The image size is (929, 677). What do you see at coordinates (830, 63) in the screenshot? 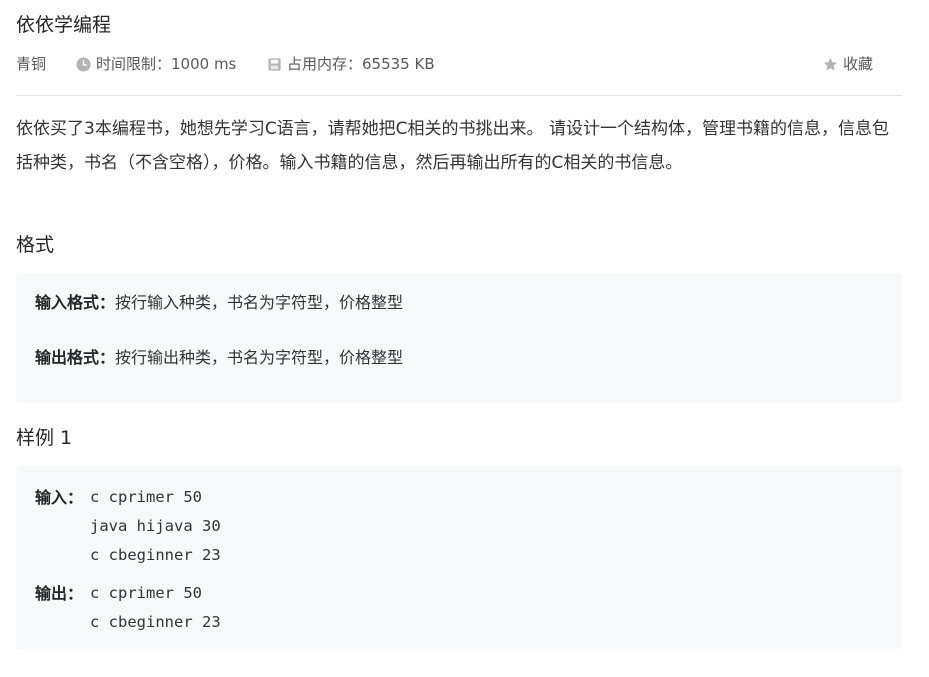
I see `star-icon` at bounding box center [830, 63].